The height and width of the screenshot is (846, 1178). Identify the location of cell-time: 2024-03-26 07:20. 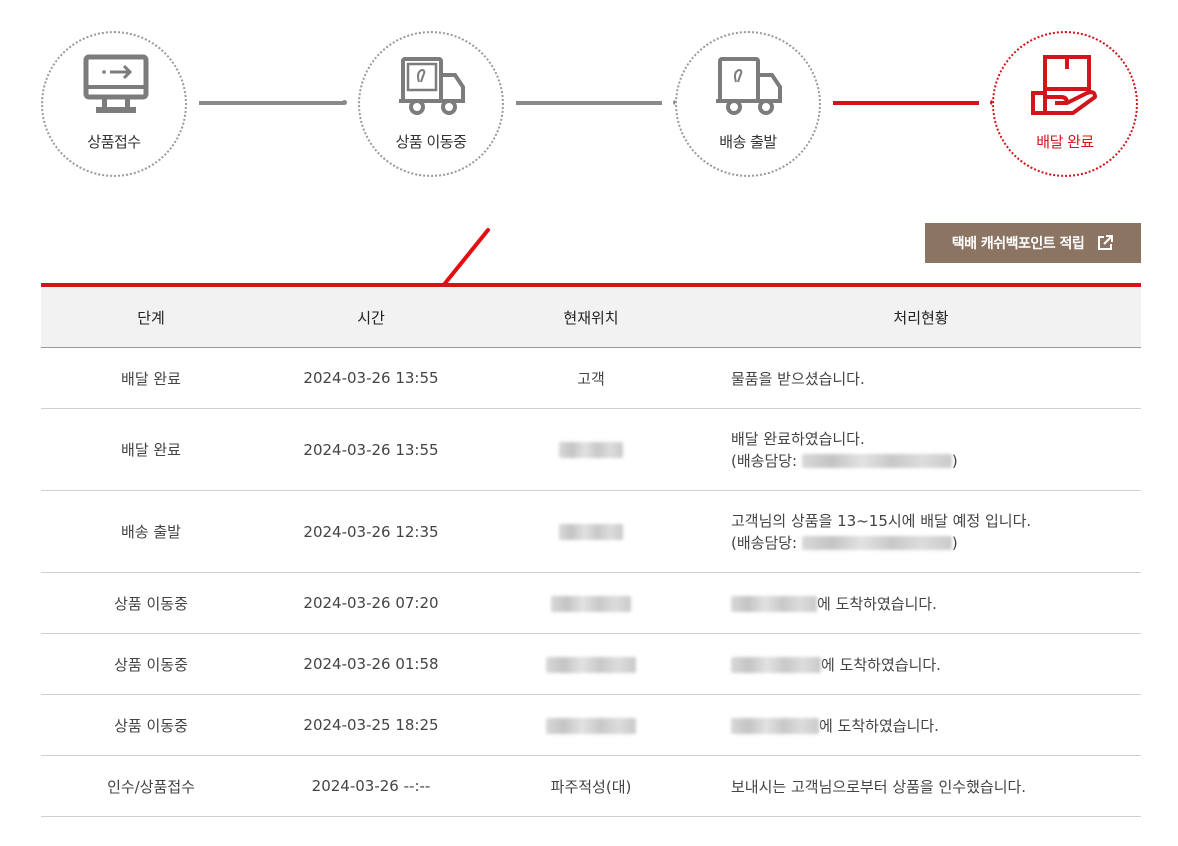
(371, 603).